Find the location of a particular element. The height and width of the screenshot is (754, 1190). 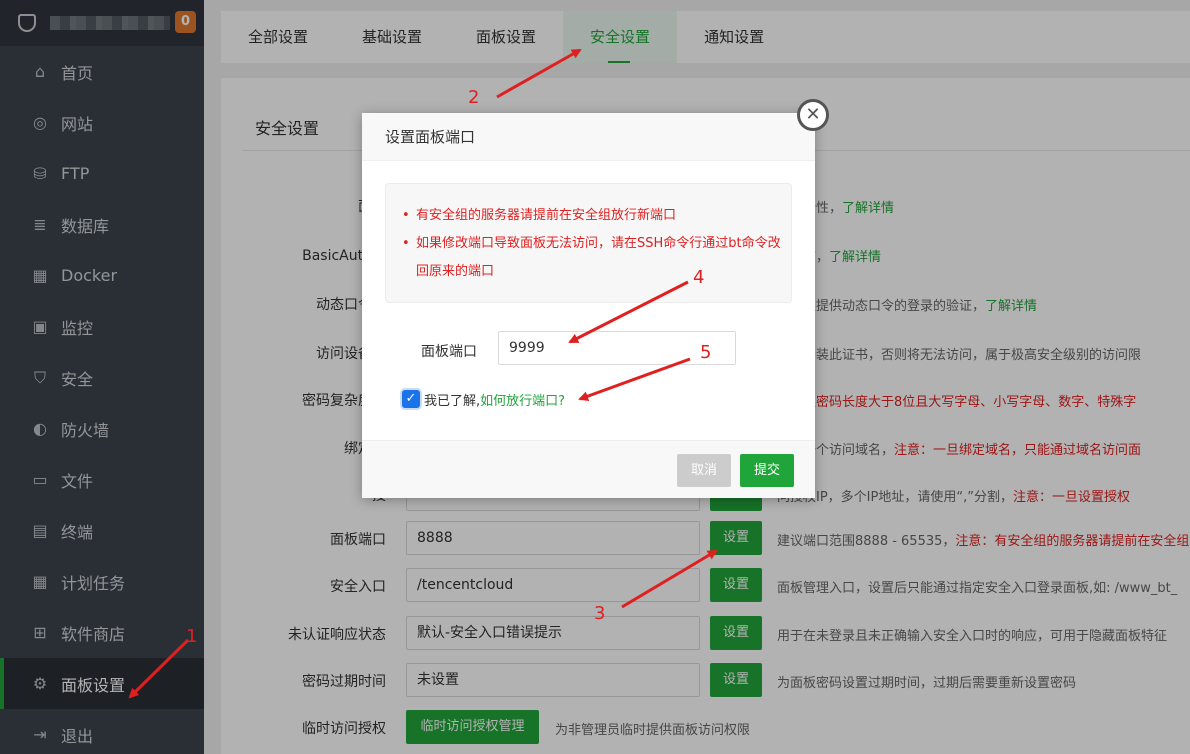

annotation-number-4: 4 is located at coordinates (699, 277).